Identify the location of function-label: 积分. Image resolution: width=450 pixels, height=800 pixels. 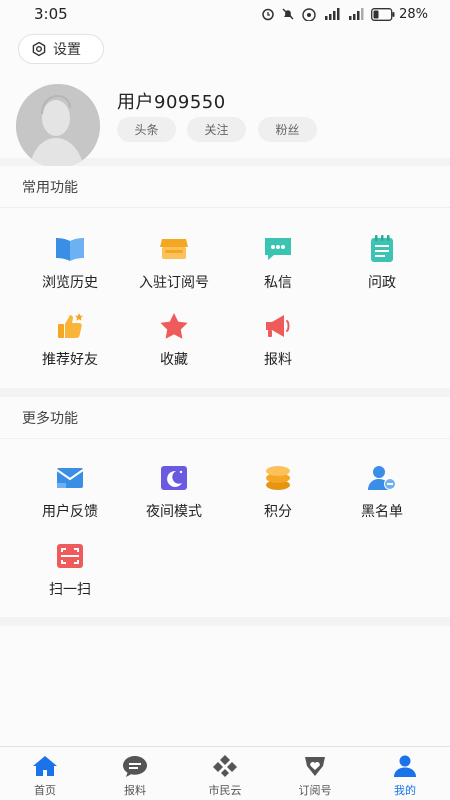
(278, 512).